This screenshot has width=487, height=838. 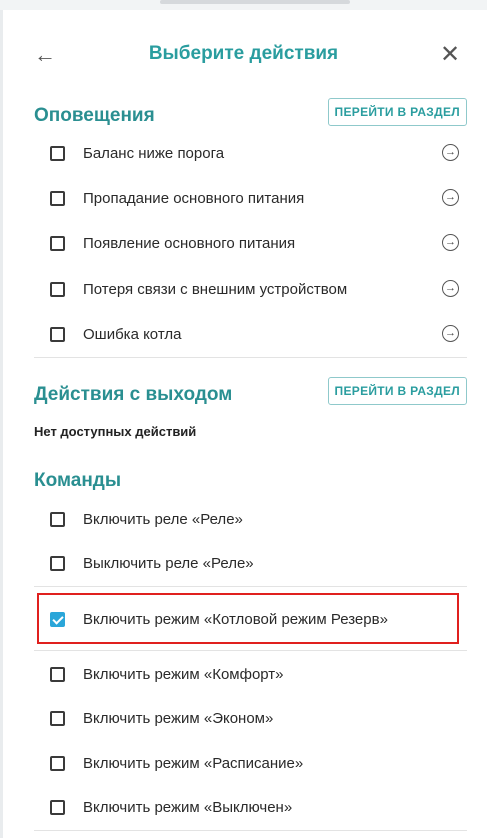 I want to click on dialog-title: Выберите действия, so click(x=243, y=53).